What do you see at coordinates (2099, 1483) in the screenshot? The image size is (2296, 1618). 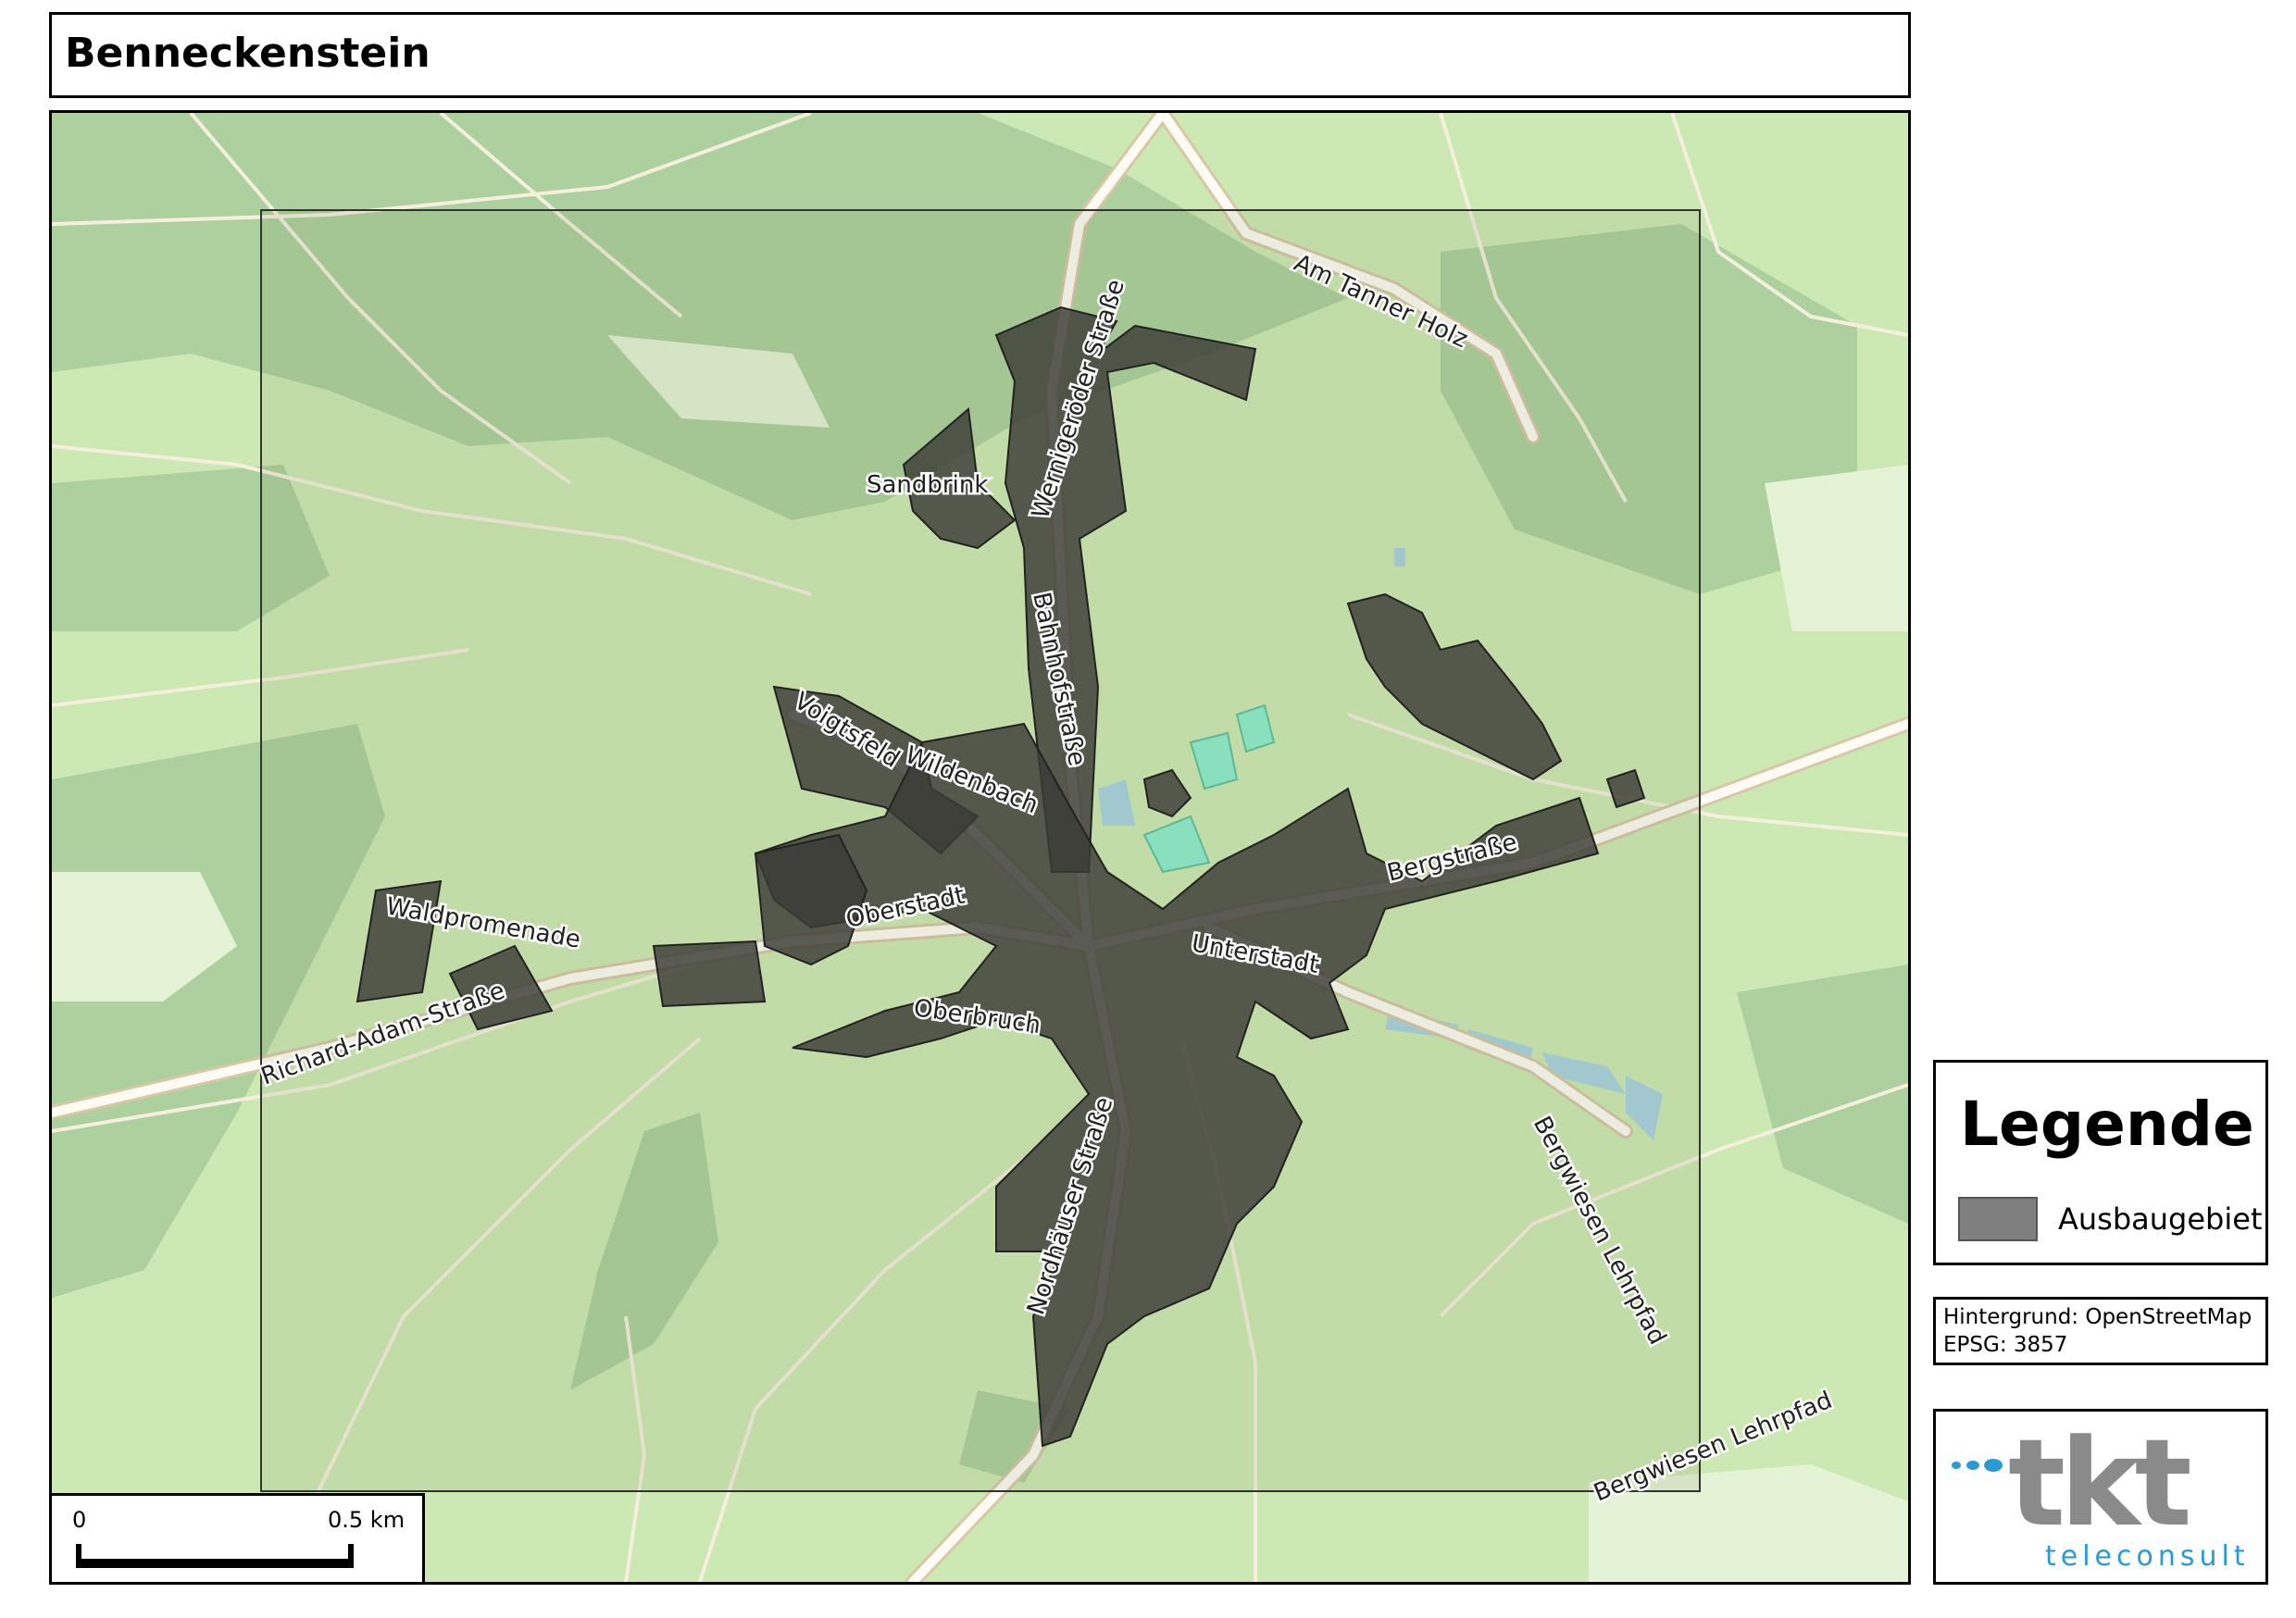 I see `logo-wordmark: tkt` at bounding box center [2099, 1483].